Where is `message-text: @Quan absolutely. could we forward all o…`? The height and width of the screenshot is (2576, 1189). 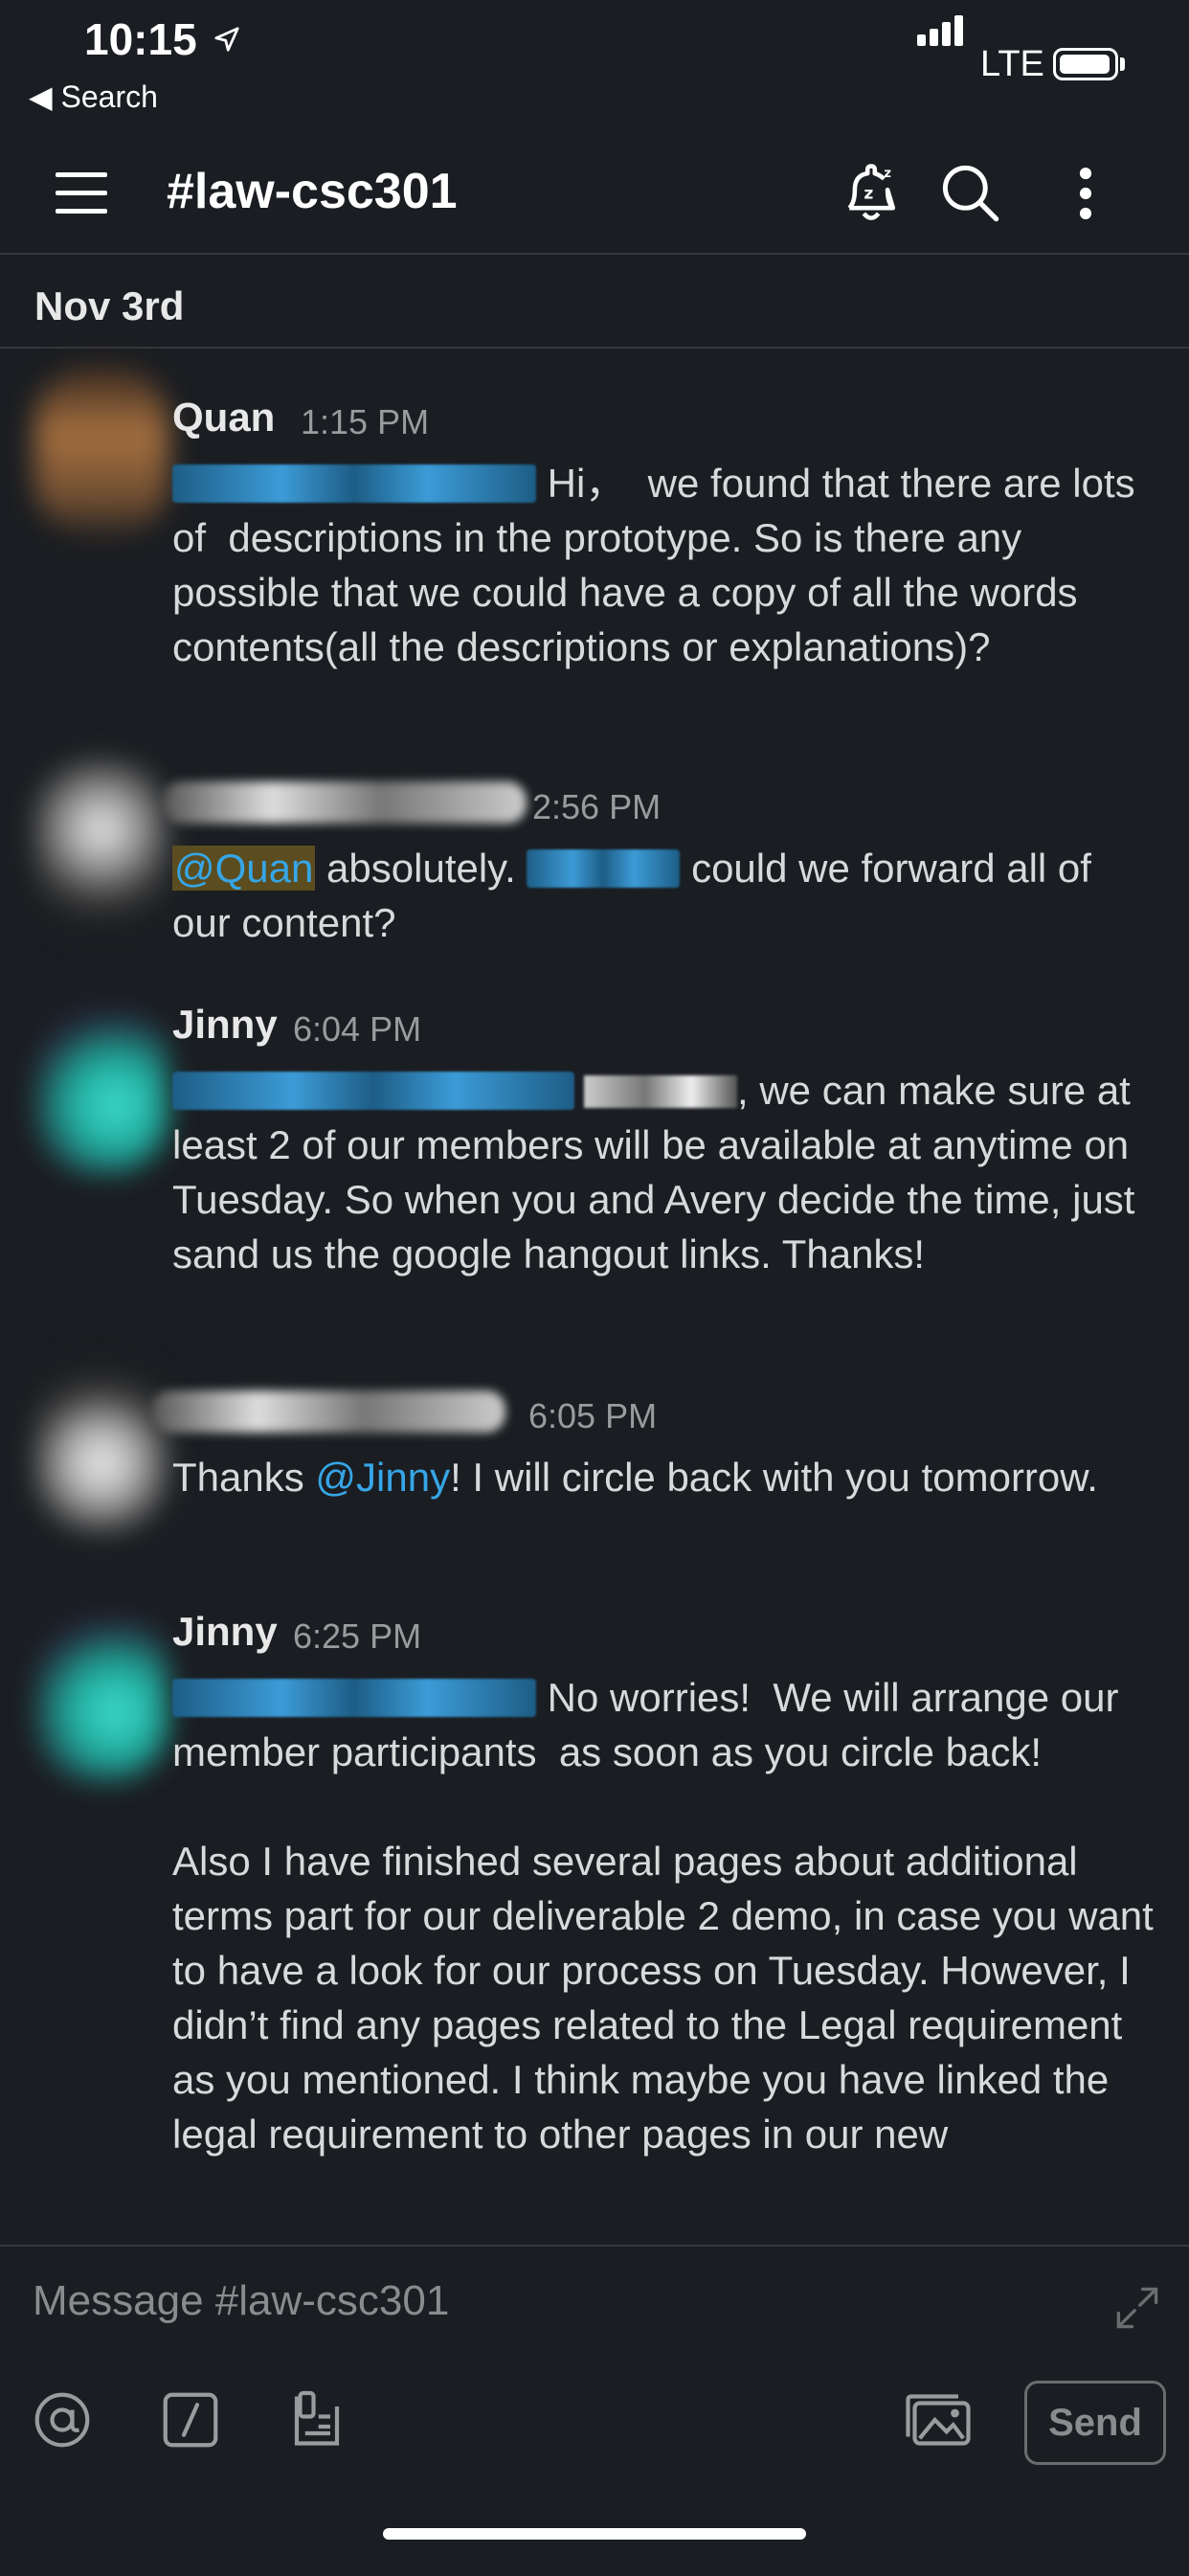
message-text: @Quan absolutely. could we forward all o… is located at coordinates (637, 895).